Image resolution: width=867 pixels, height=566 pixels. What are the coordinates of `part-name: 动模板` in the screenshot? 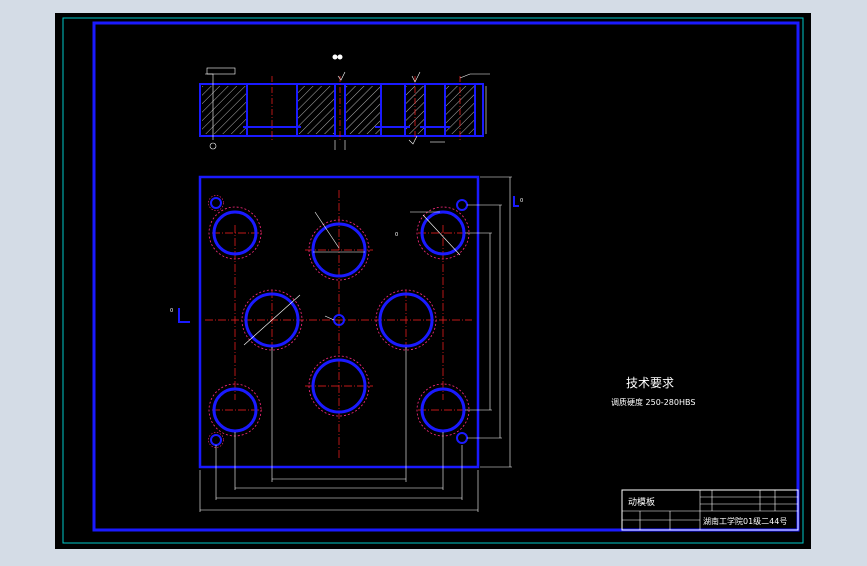 It's located at (641, 502).